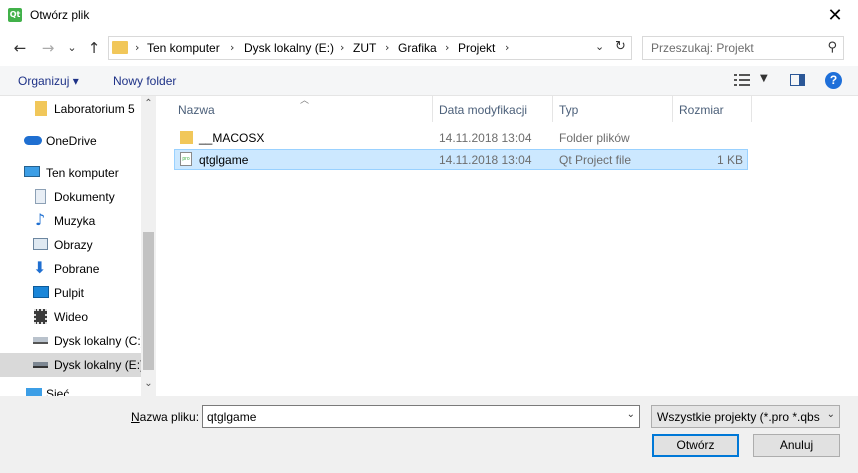 The height and width of the screenshot is (473, 858). What do you see at coordinates (620, 46) in the screenshot?
I see `refresh-icon: ↻` at bounding box center [620, 46].